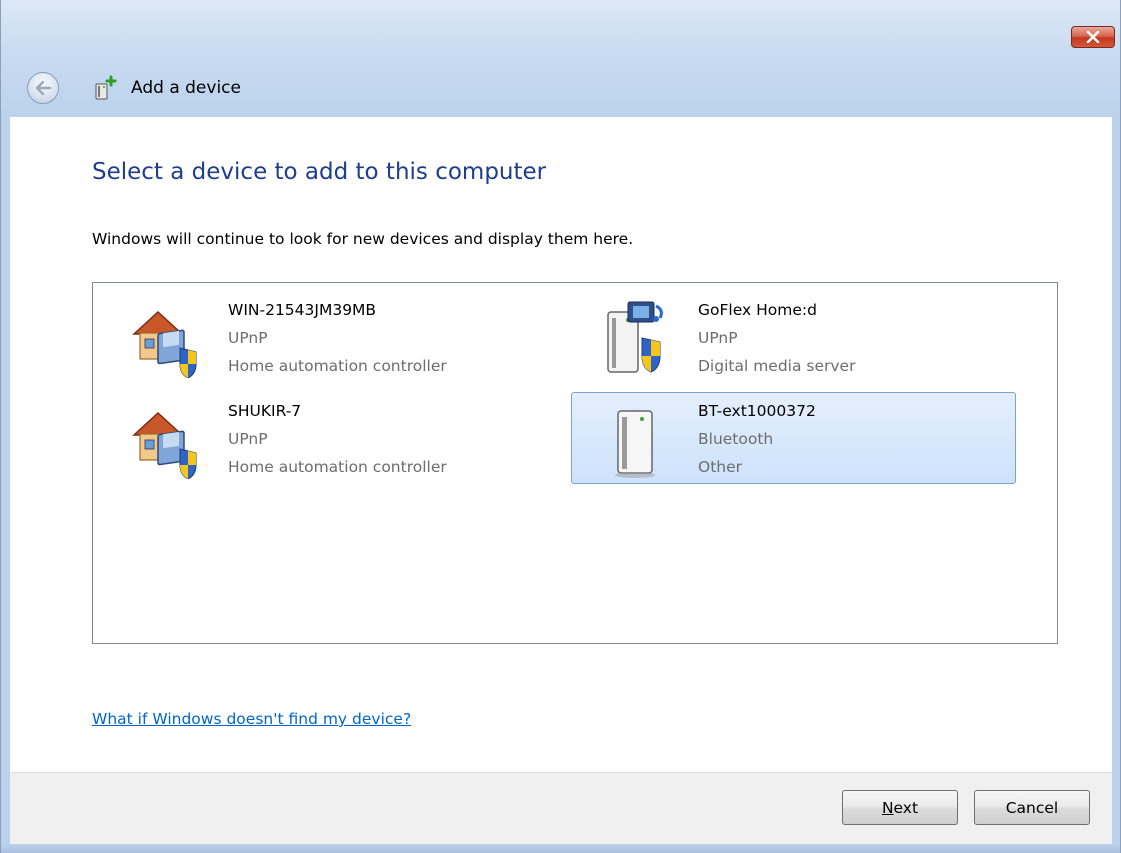 This screenshot has height=853, width=1121. I want to click on help-link: What if Windows doesn't find my device?, so click(251, 719).